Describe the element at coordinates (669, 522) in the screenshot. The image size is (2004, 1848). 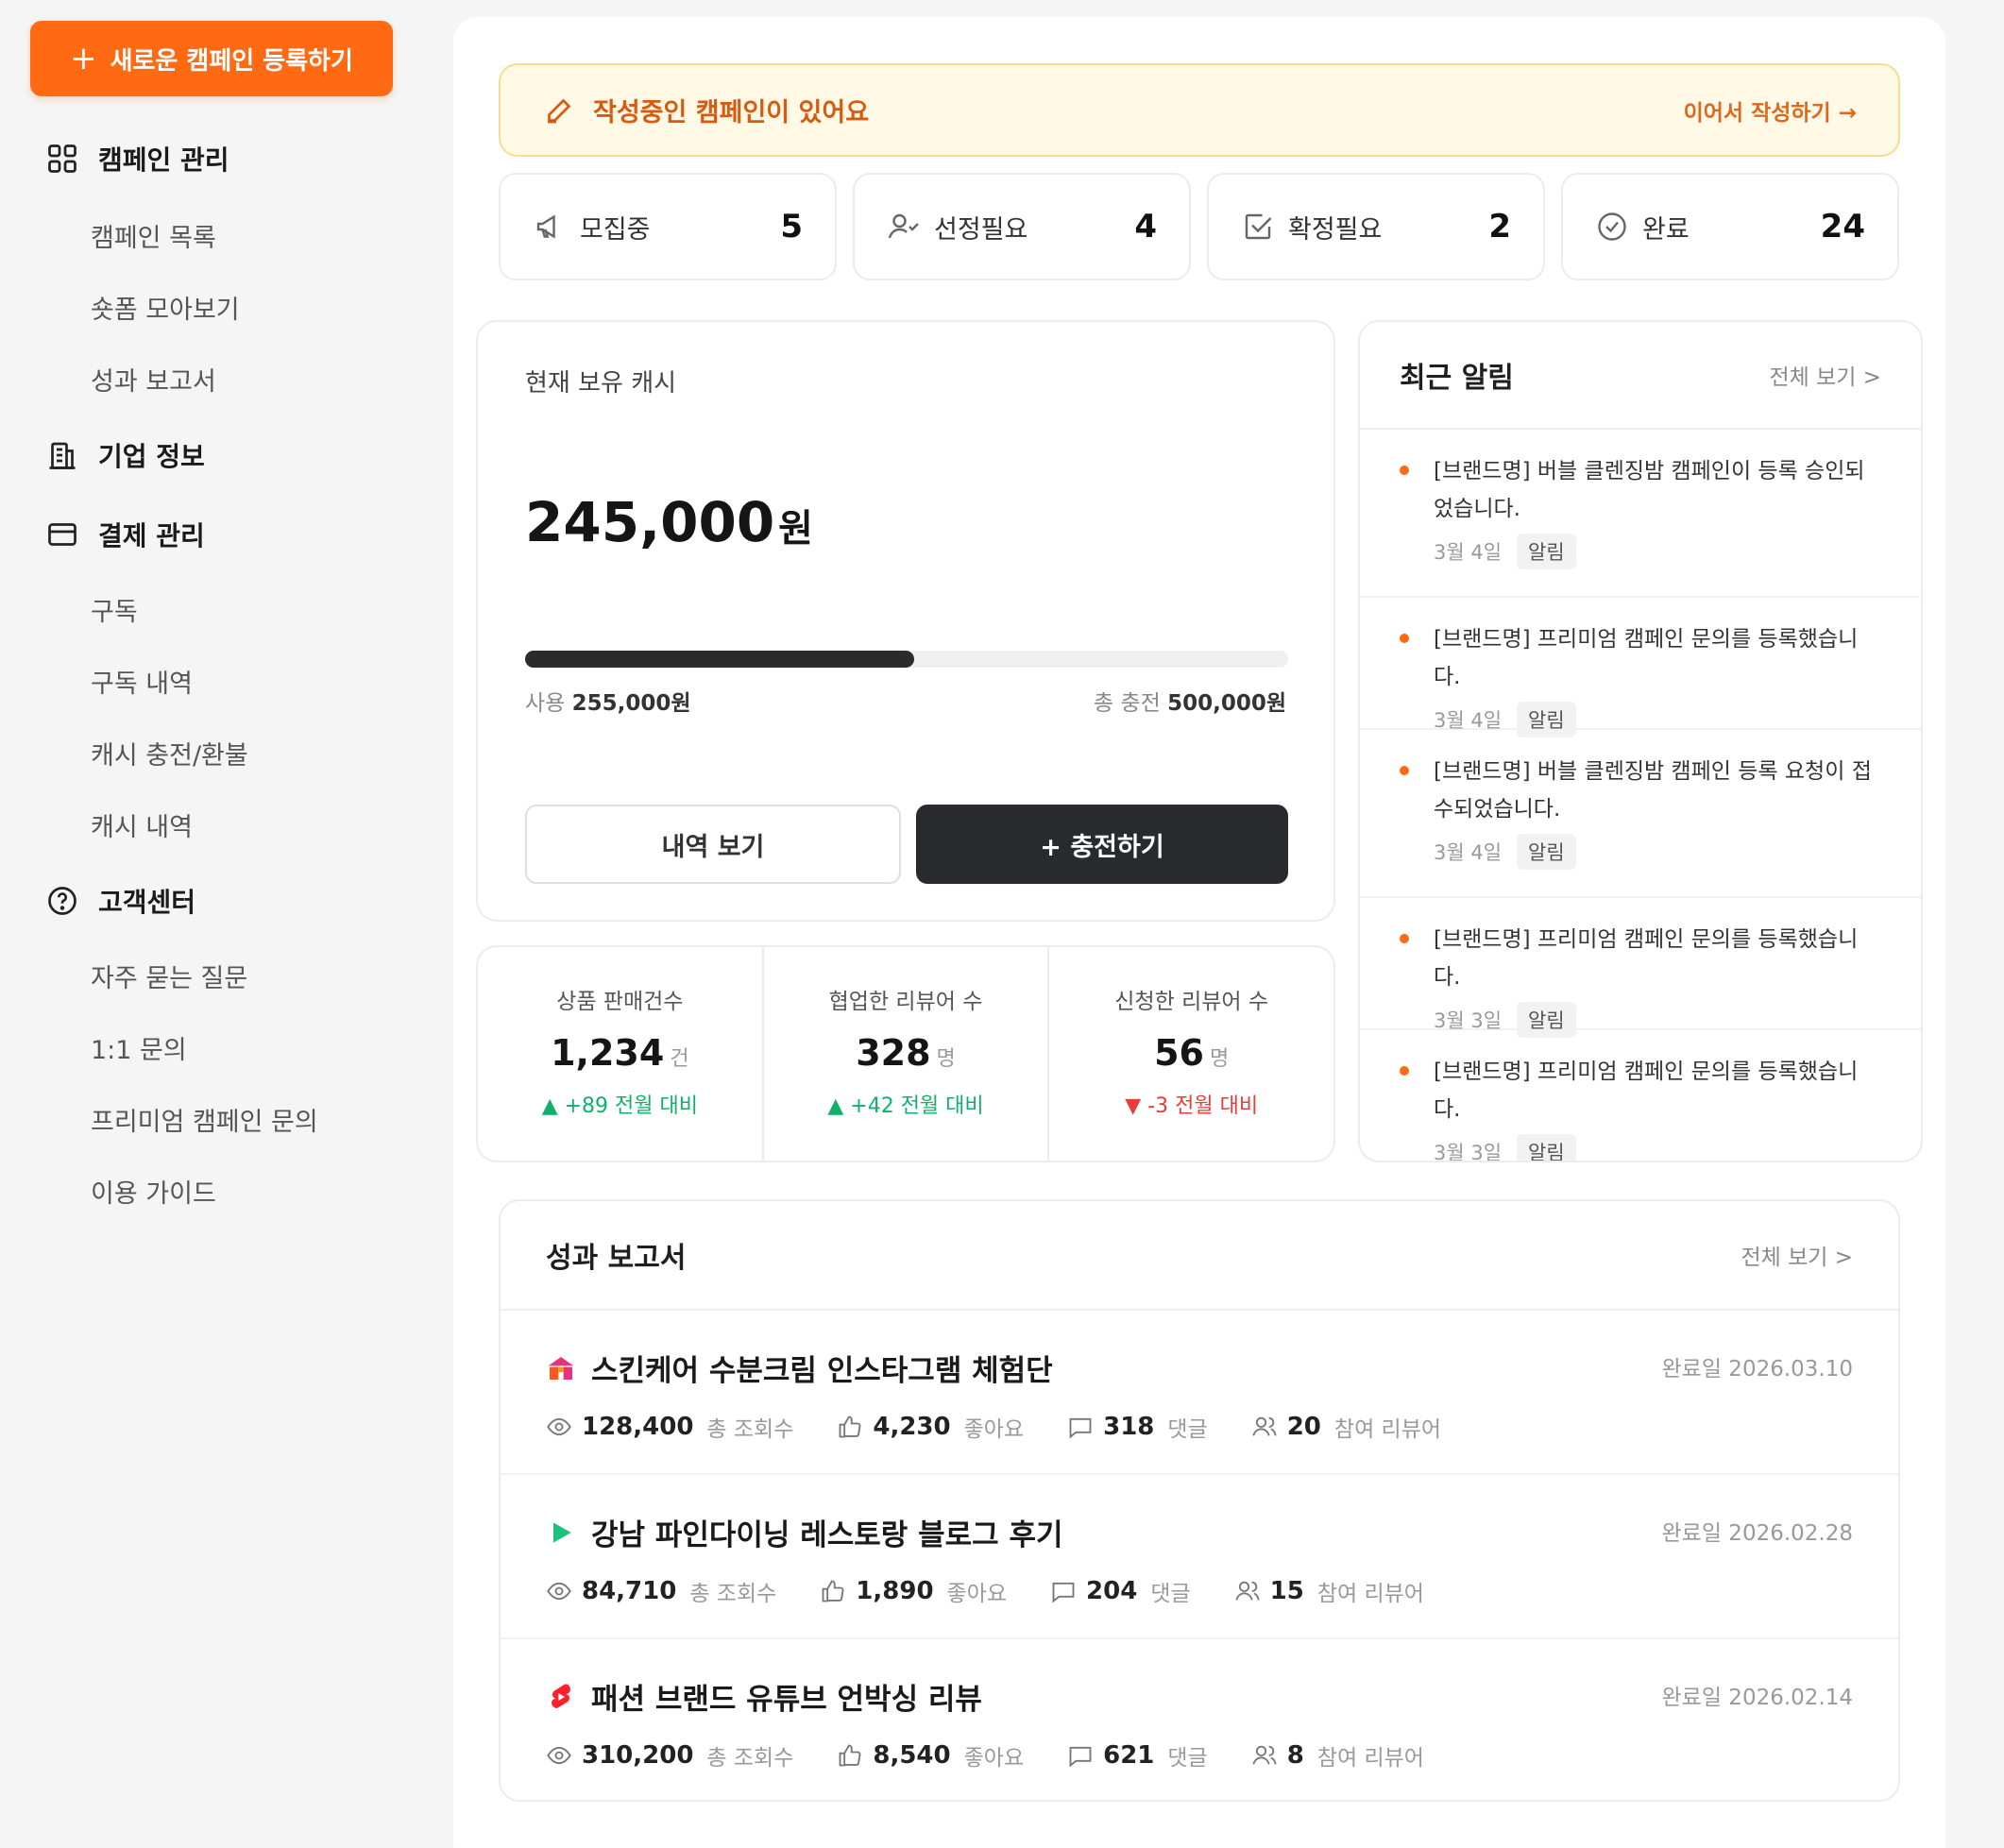
I see `cash-amount: 245,000 원` at that location.